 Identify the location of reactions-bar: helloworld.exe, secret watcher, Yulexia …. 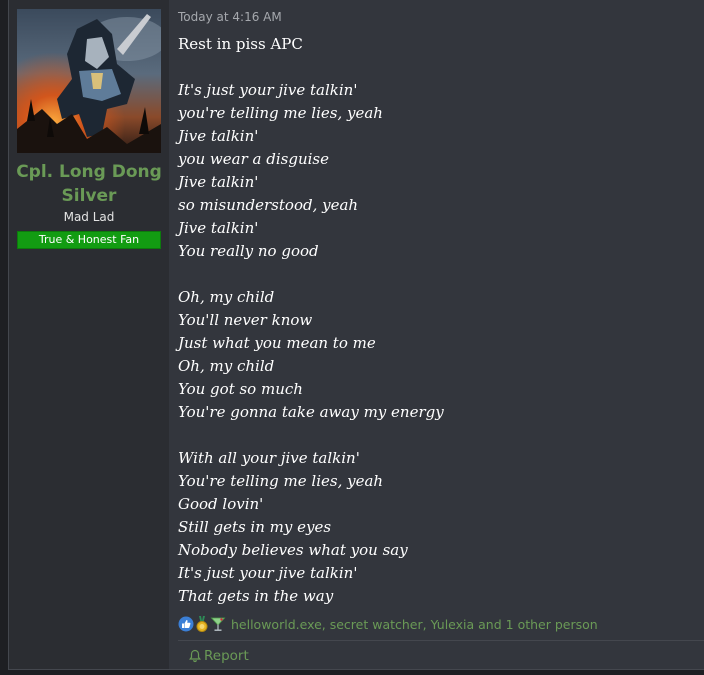
(433, 624).